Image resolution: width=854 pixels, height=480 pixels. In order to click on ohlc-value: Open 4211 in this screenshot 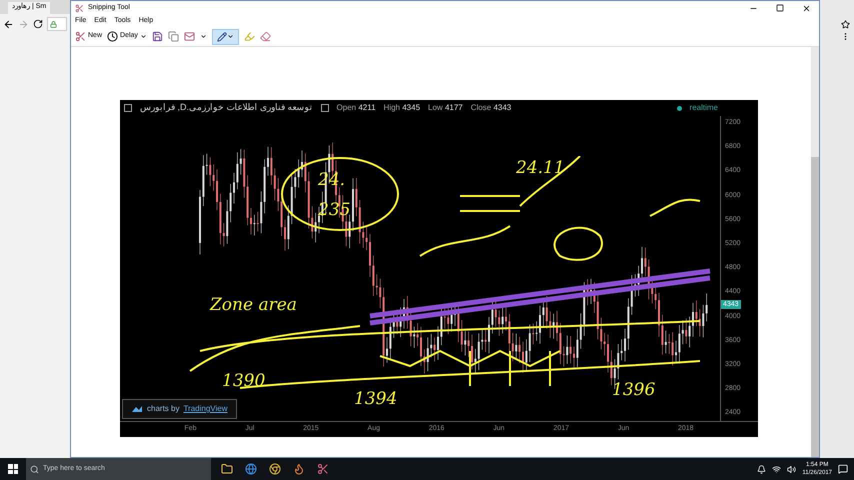, I will do `click(356, 108)`.